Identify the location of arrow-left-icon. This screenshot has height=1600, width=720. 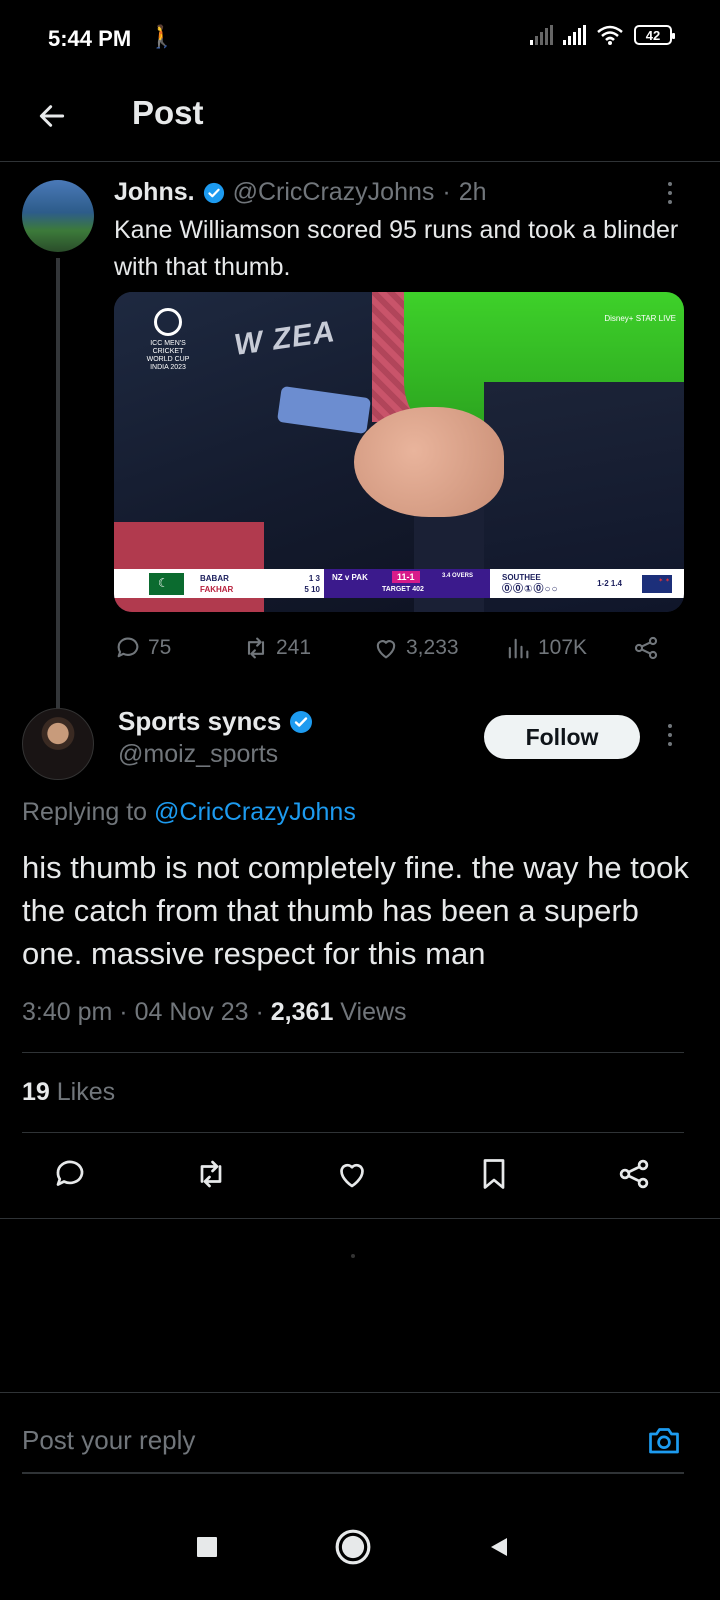
(52, 116).